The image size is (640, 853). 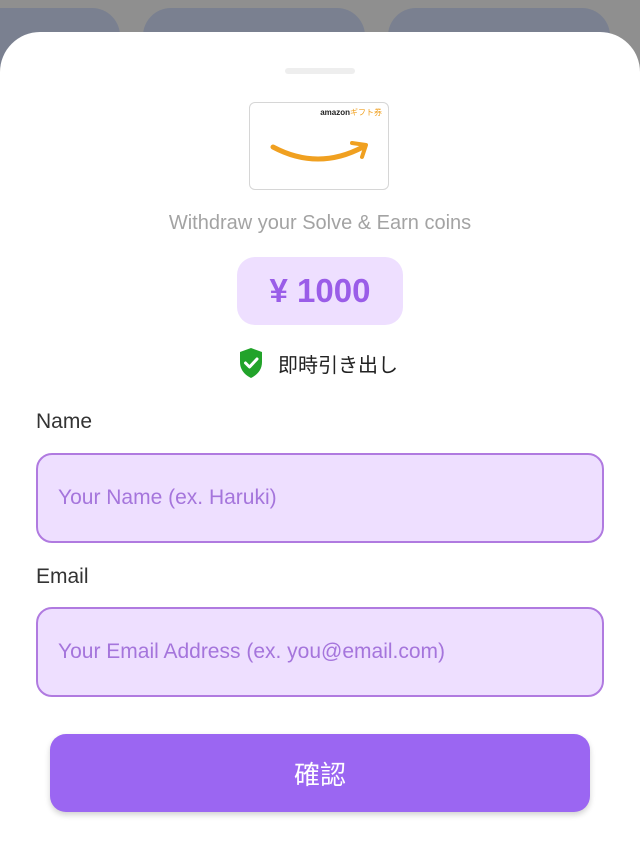 I want to click on brand-tag: ギフト券, so click(x=366, y=112).